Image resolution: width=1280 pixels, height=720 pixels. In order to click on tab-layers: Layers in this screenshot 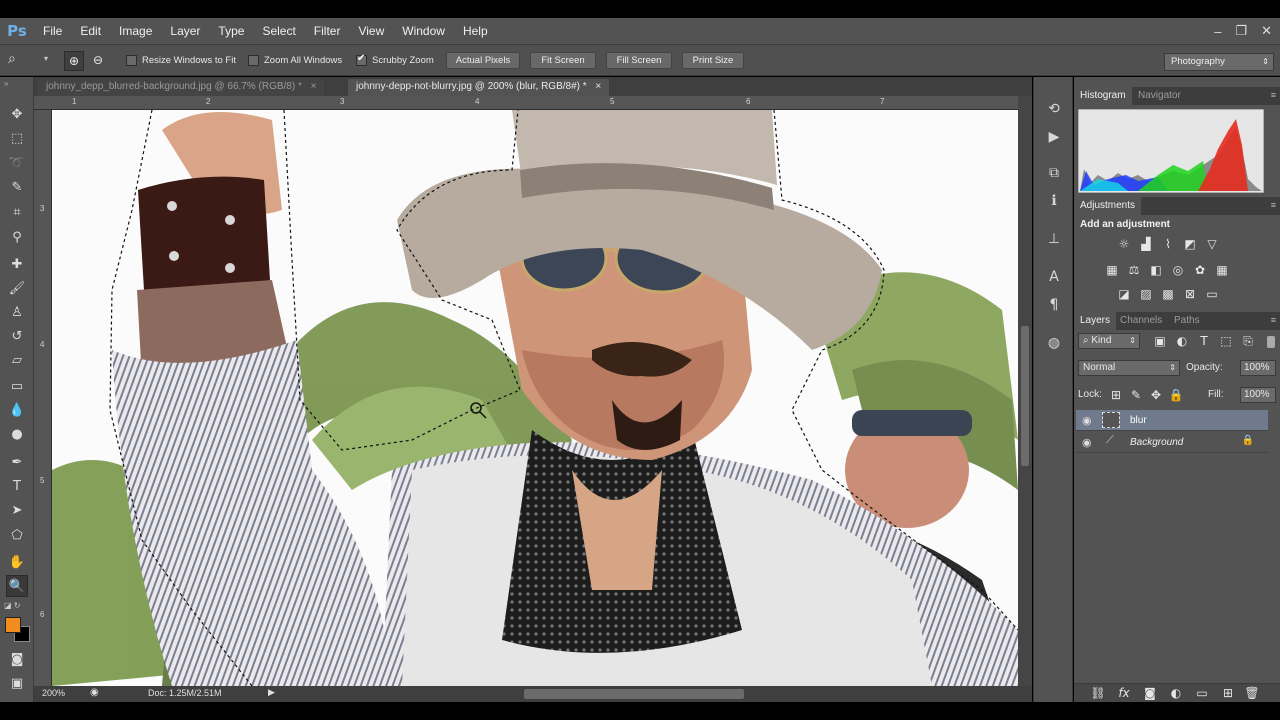, I will do `click(1095, 321)`.